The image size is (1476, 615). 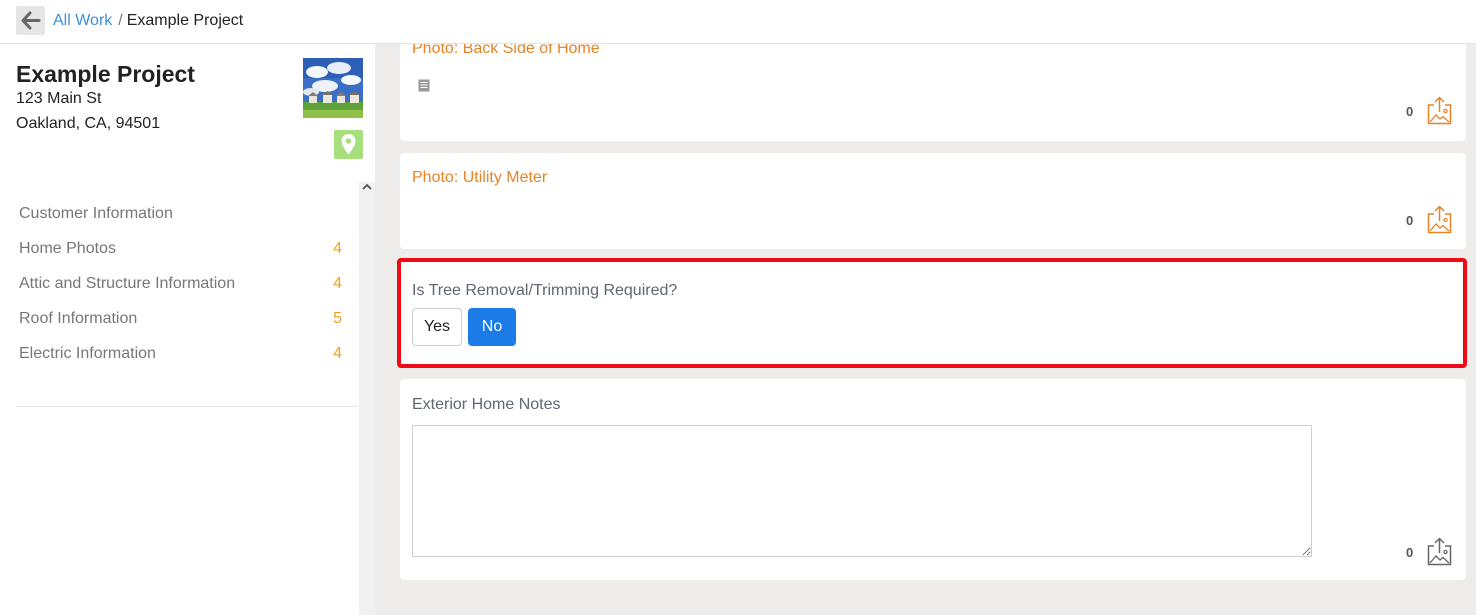 What do you see at coordinates (862, 491) in the screenshot?
I see `exterior-home-notes-textarea` at bounding box center [862, 491].